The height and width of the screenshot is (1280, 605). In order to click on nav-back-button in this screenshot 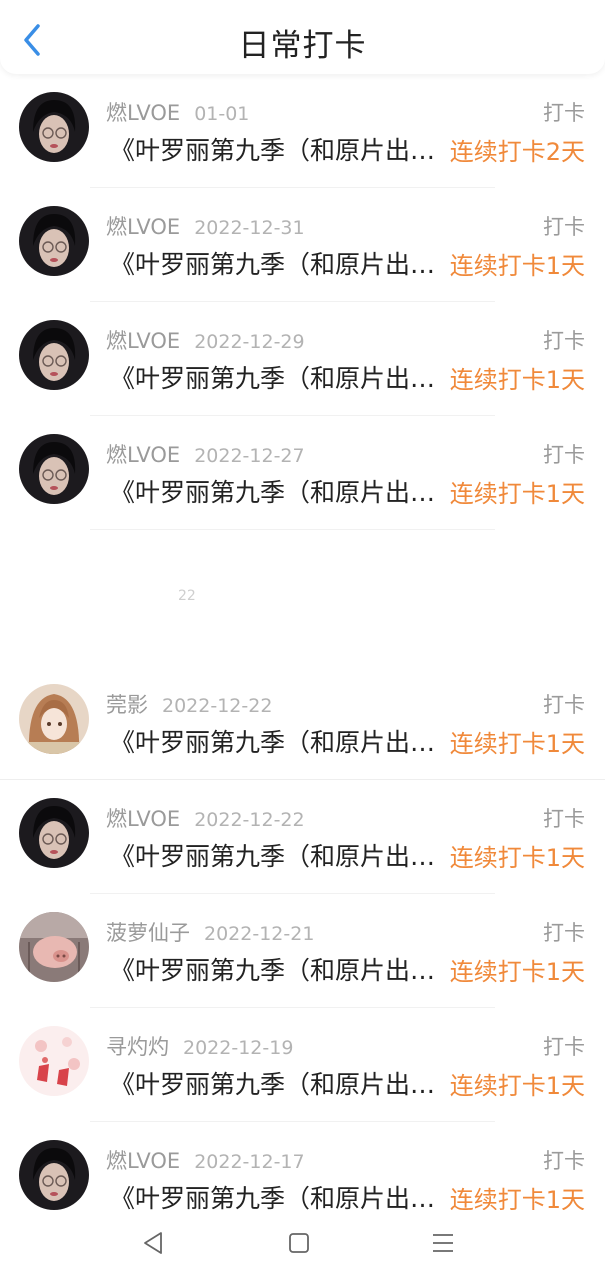, I will do `click(154, 1243)`.